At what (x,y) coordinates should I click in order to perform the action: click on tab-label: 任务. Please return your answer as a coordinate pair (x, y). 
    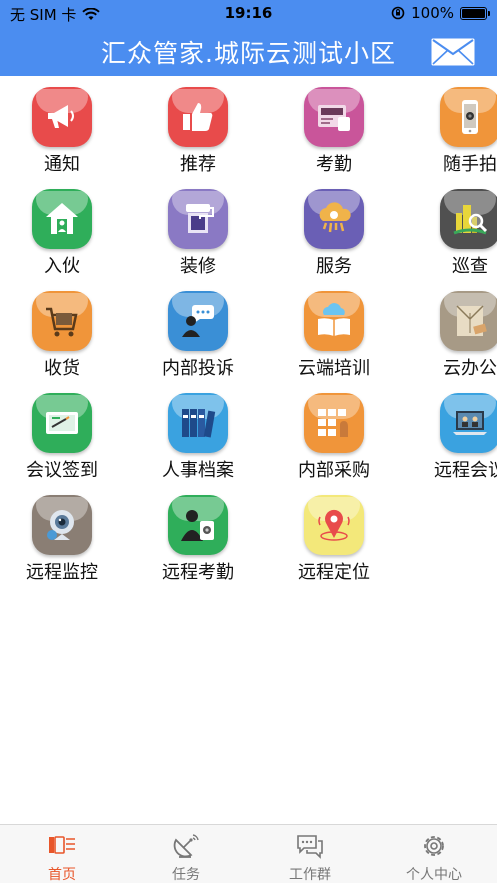
    Looking at the image, I should click on (186, 875).